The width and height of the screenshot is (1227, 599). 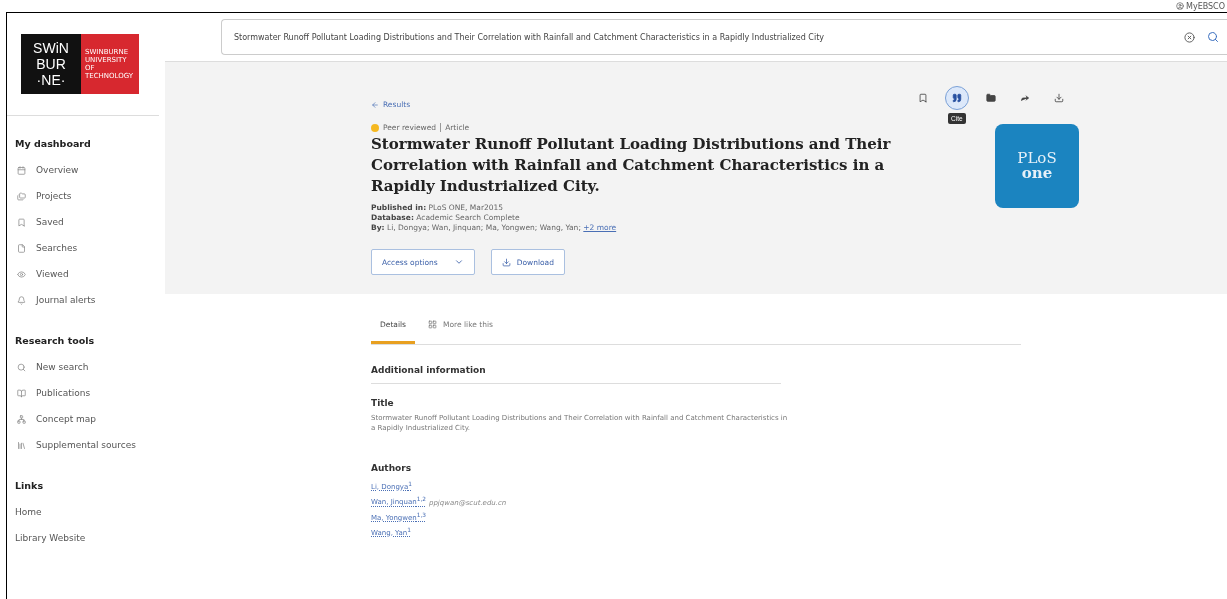 What do you see at coordinates (86, 512) in the screenshot?
I see `sidebar-link: Home` at bounding box center [86, 512].